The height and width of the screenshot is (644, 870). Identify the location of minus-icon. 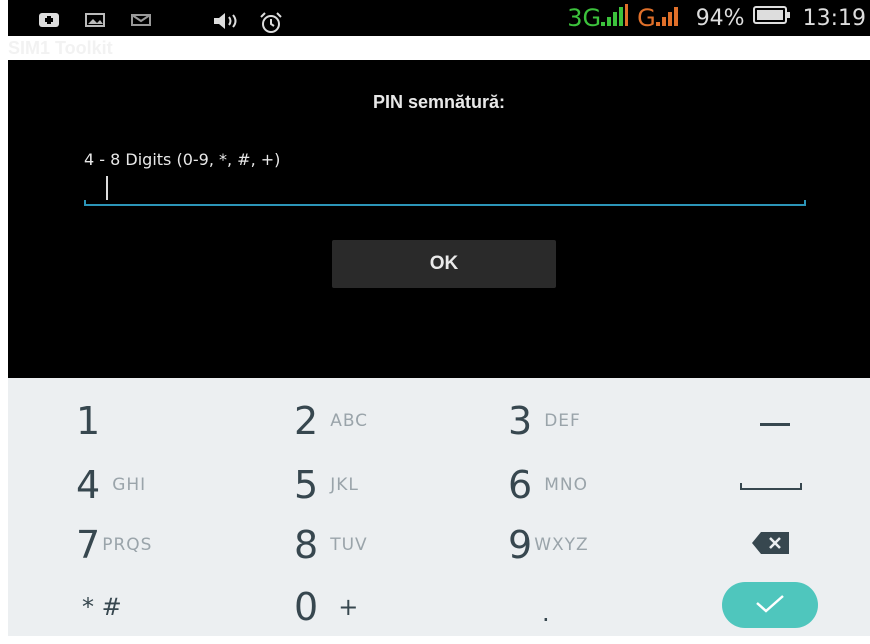
(775, 421).